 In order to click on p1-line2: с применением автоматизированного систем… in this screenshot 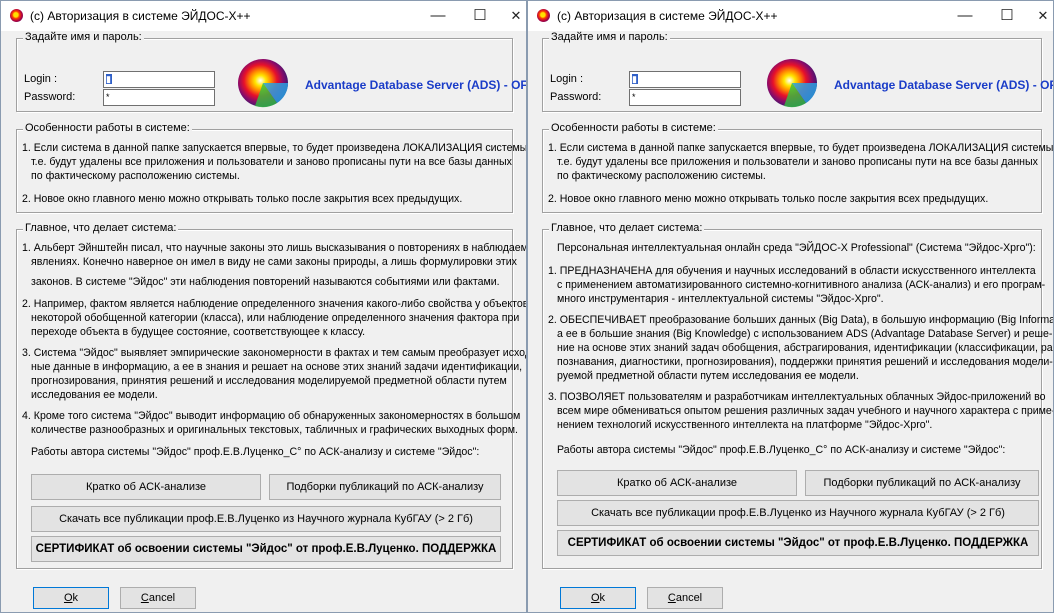, I will do `click(801, 285)`.